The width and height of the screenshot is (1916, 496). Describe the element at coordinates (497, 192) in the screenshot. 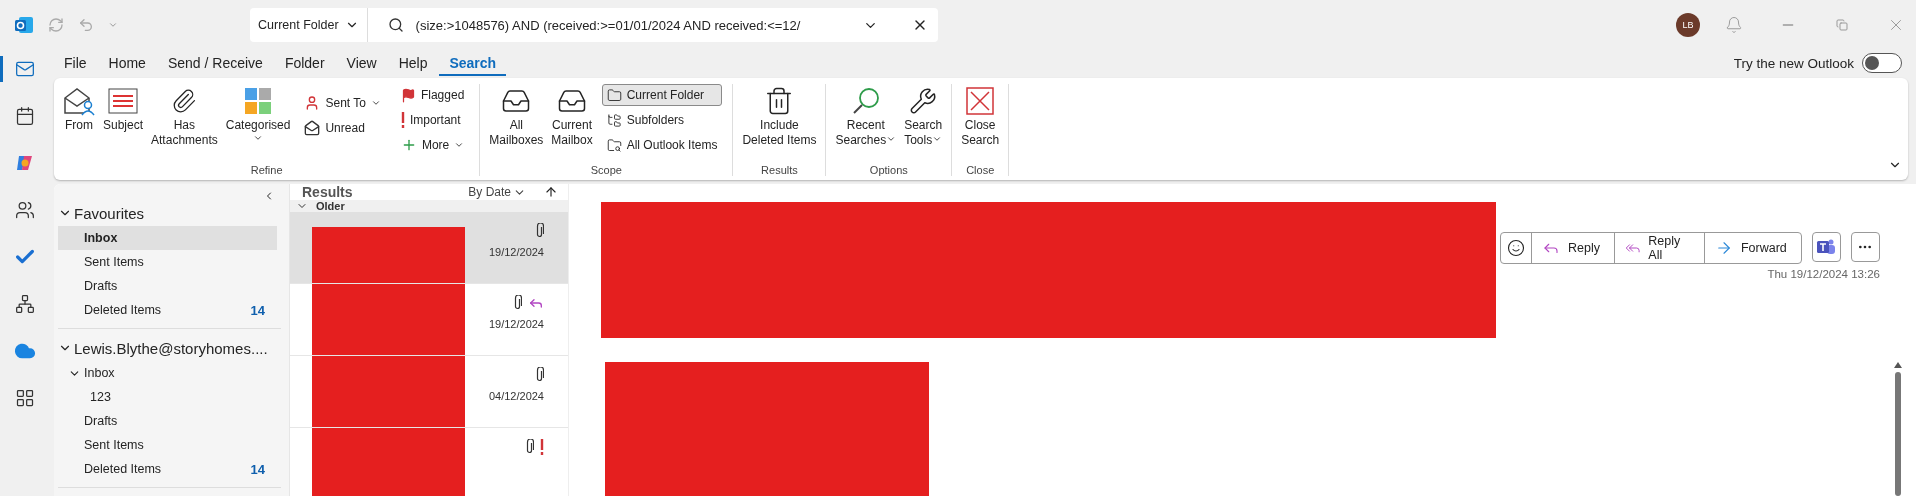

I see `sort-dropdown: By Date` at that location.